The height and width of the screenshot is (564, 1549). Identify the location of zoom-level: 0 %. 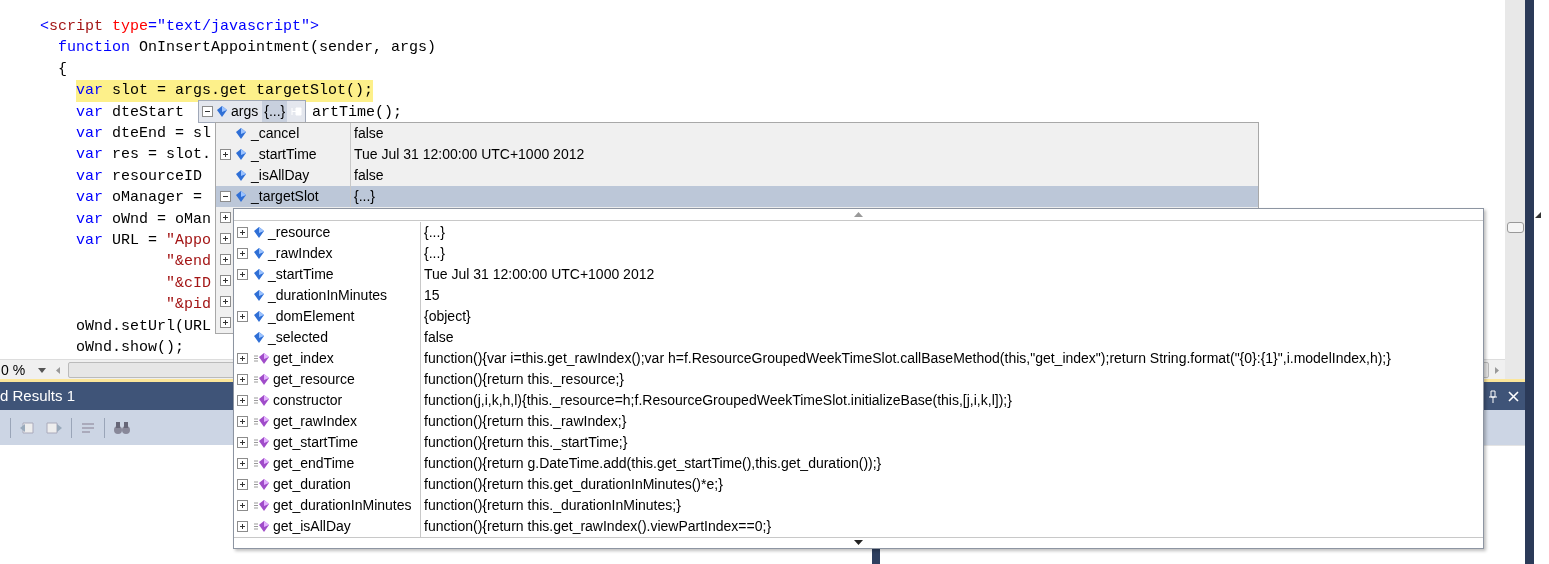
(17, 370).